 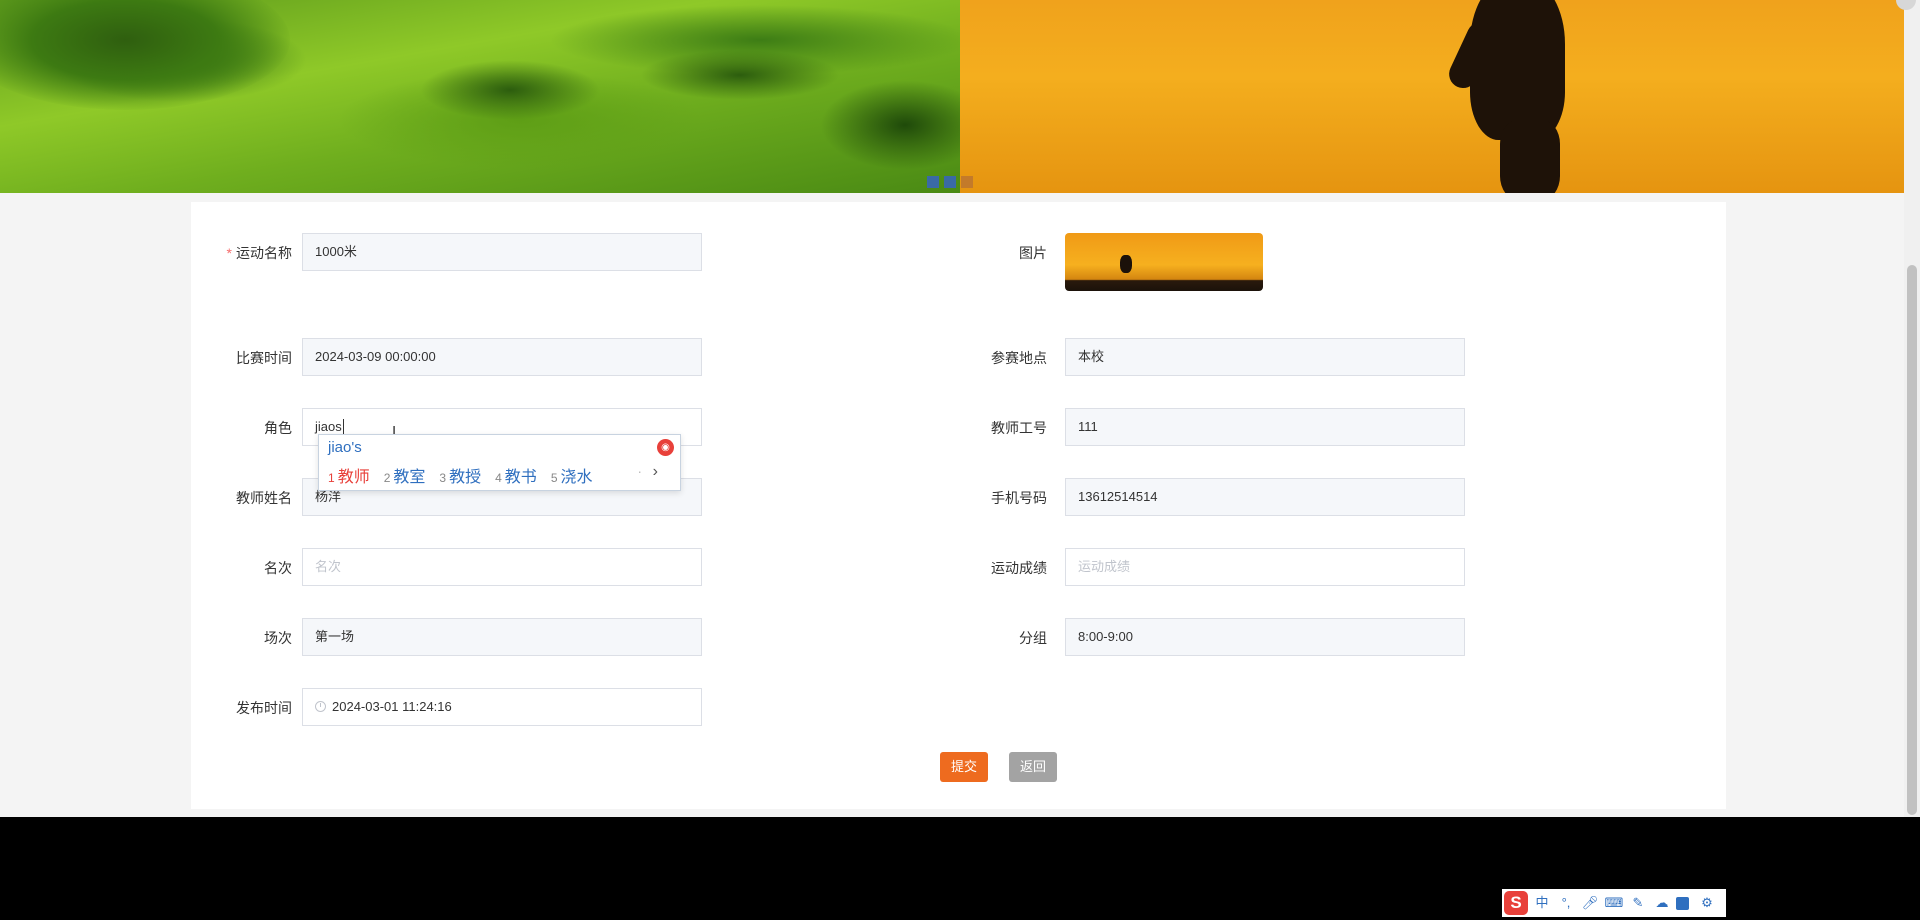 I want to click on text-caret, so click(x=343, y=426).